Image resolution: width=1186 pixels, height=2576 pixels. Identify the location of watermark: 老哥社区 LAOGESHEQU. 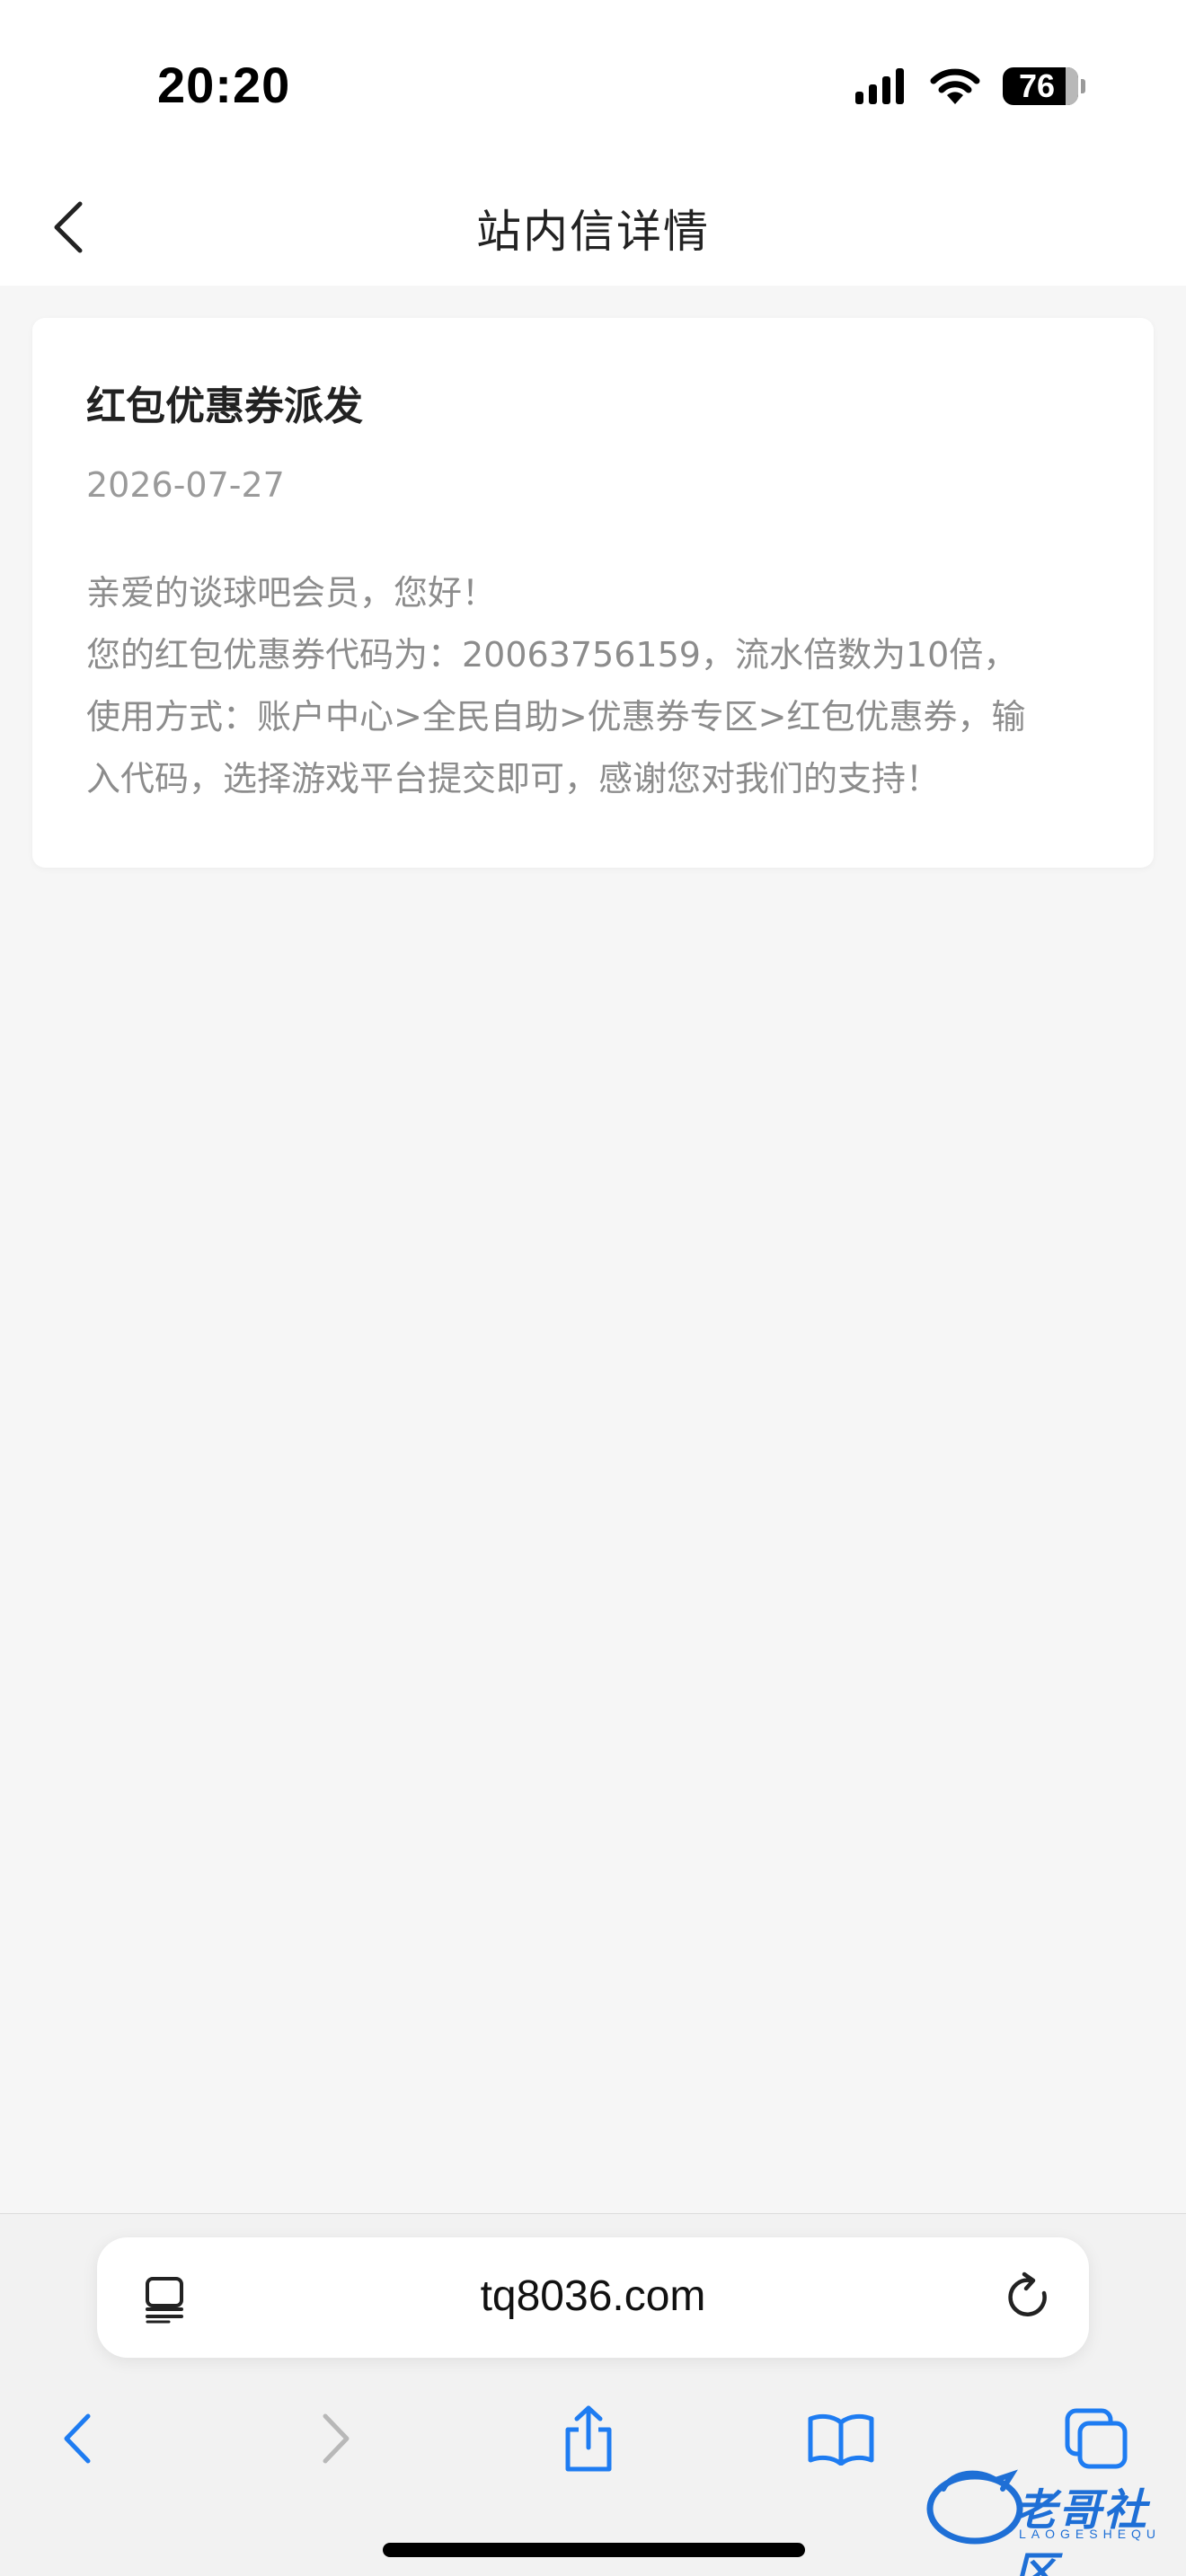
(1051, 2519).